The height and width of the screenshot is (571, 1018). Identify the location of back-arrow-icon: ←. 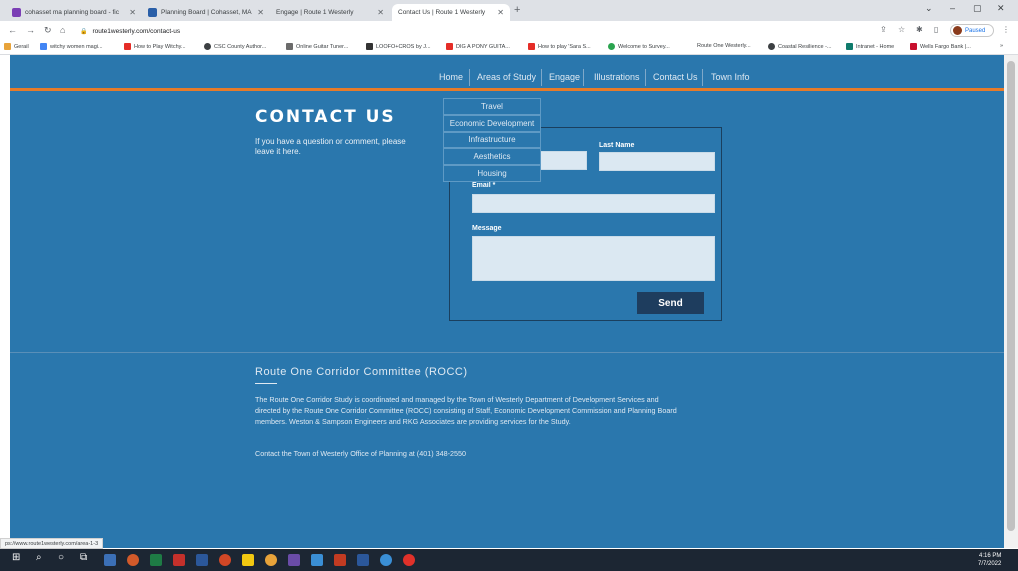
(12, 30).